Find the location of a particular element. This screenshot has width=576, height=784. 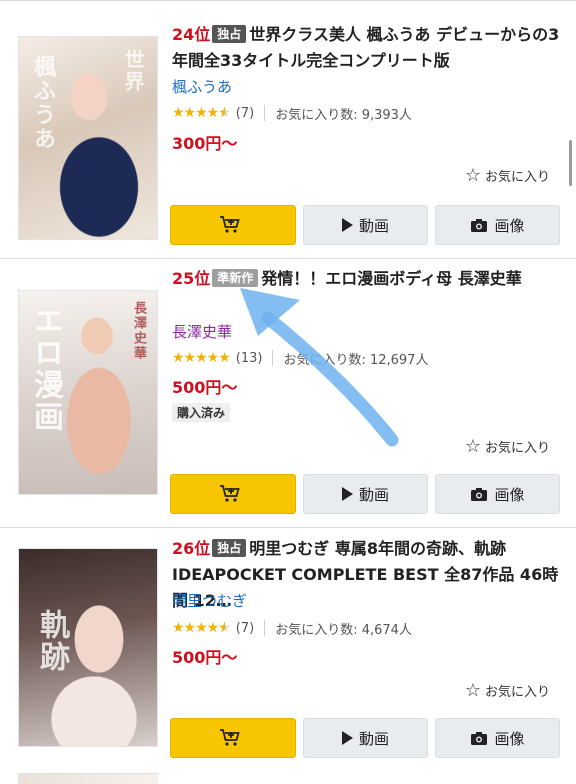

rating-row: ★★★★★ ★ (7) お気に入り数: 4,674人 is located at coordinates (292, 628).